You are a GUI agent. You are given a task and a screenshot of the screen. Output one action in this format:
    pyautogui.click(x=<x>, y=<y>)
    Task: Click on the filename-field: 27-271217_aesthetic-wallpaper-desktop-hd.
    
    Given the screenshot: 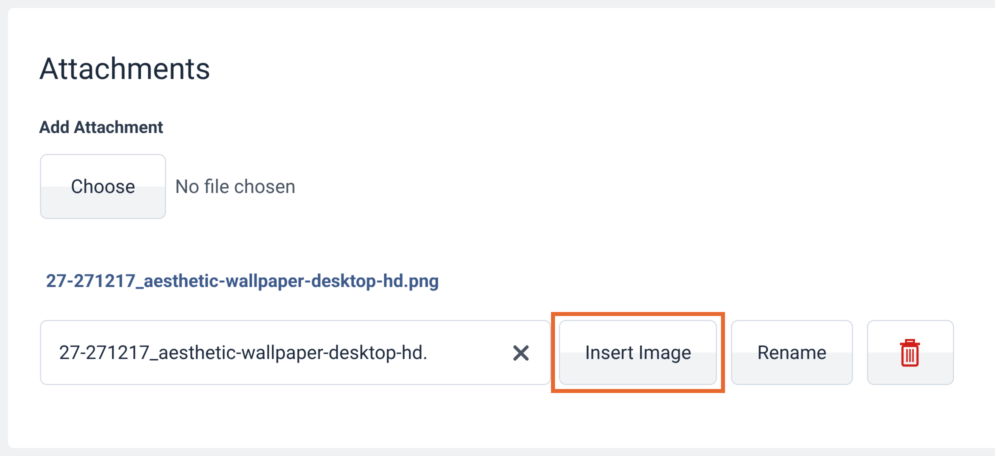 What is the action you would take?
    pyautogui.click(x=295, y=352)
    